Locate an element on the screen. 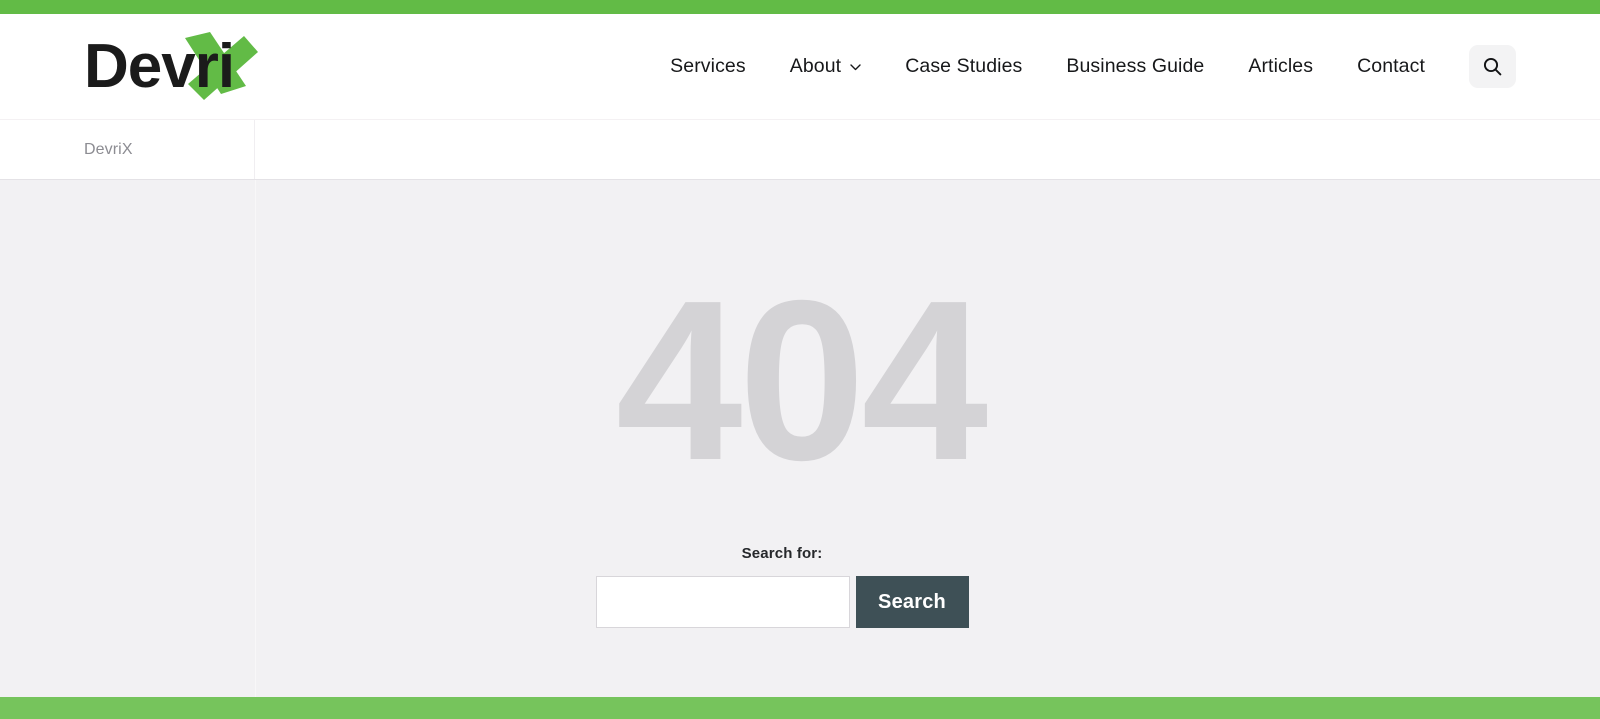 Image resolution: width=1600 pixels, height=719 pixels. nav-label: Contact is located at coordinates (1391, 65).